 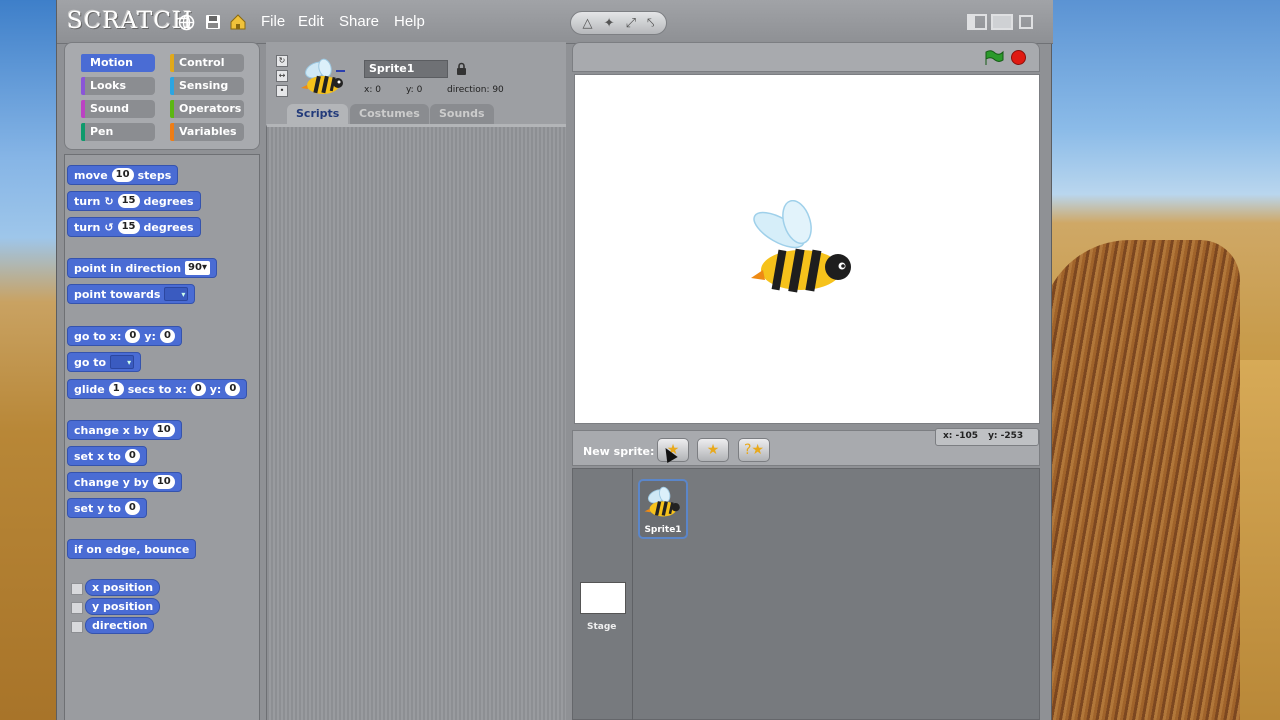 What do you see at coordinates (273, 21) in the screenshot?
I see `menu-file: File` at bounding box center [273, 21].